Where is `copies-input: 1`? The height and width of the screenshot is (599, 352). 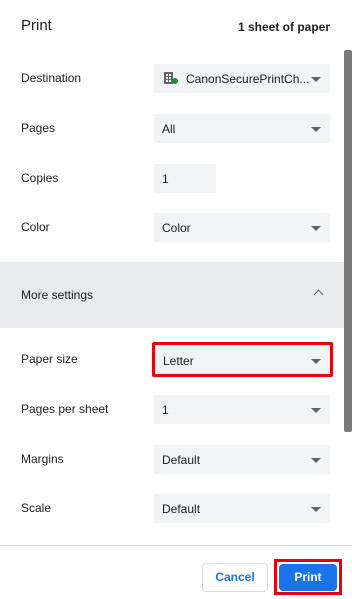
copies-input: 1 is located at coordinates (185, 178).